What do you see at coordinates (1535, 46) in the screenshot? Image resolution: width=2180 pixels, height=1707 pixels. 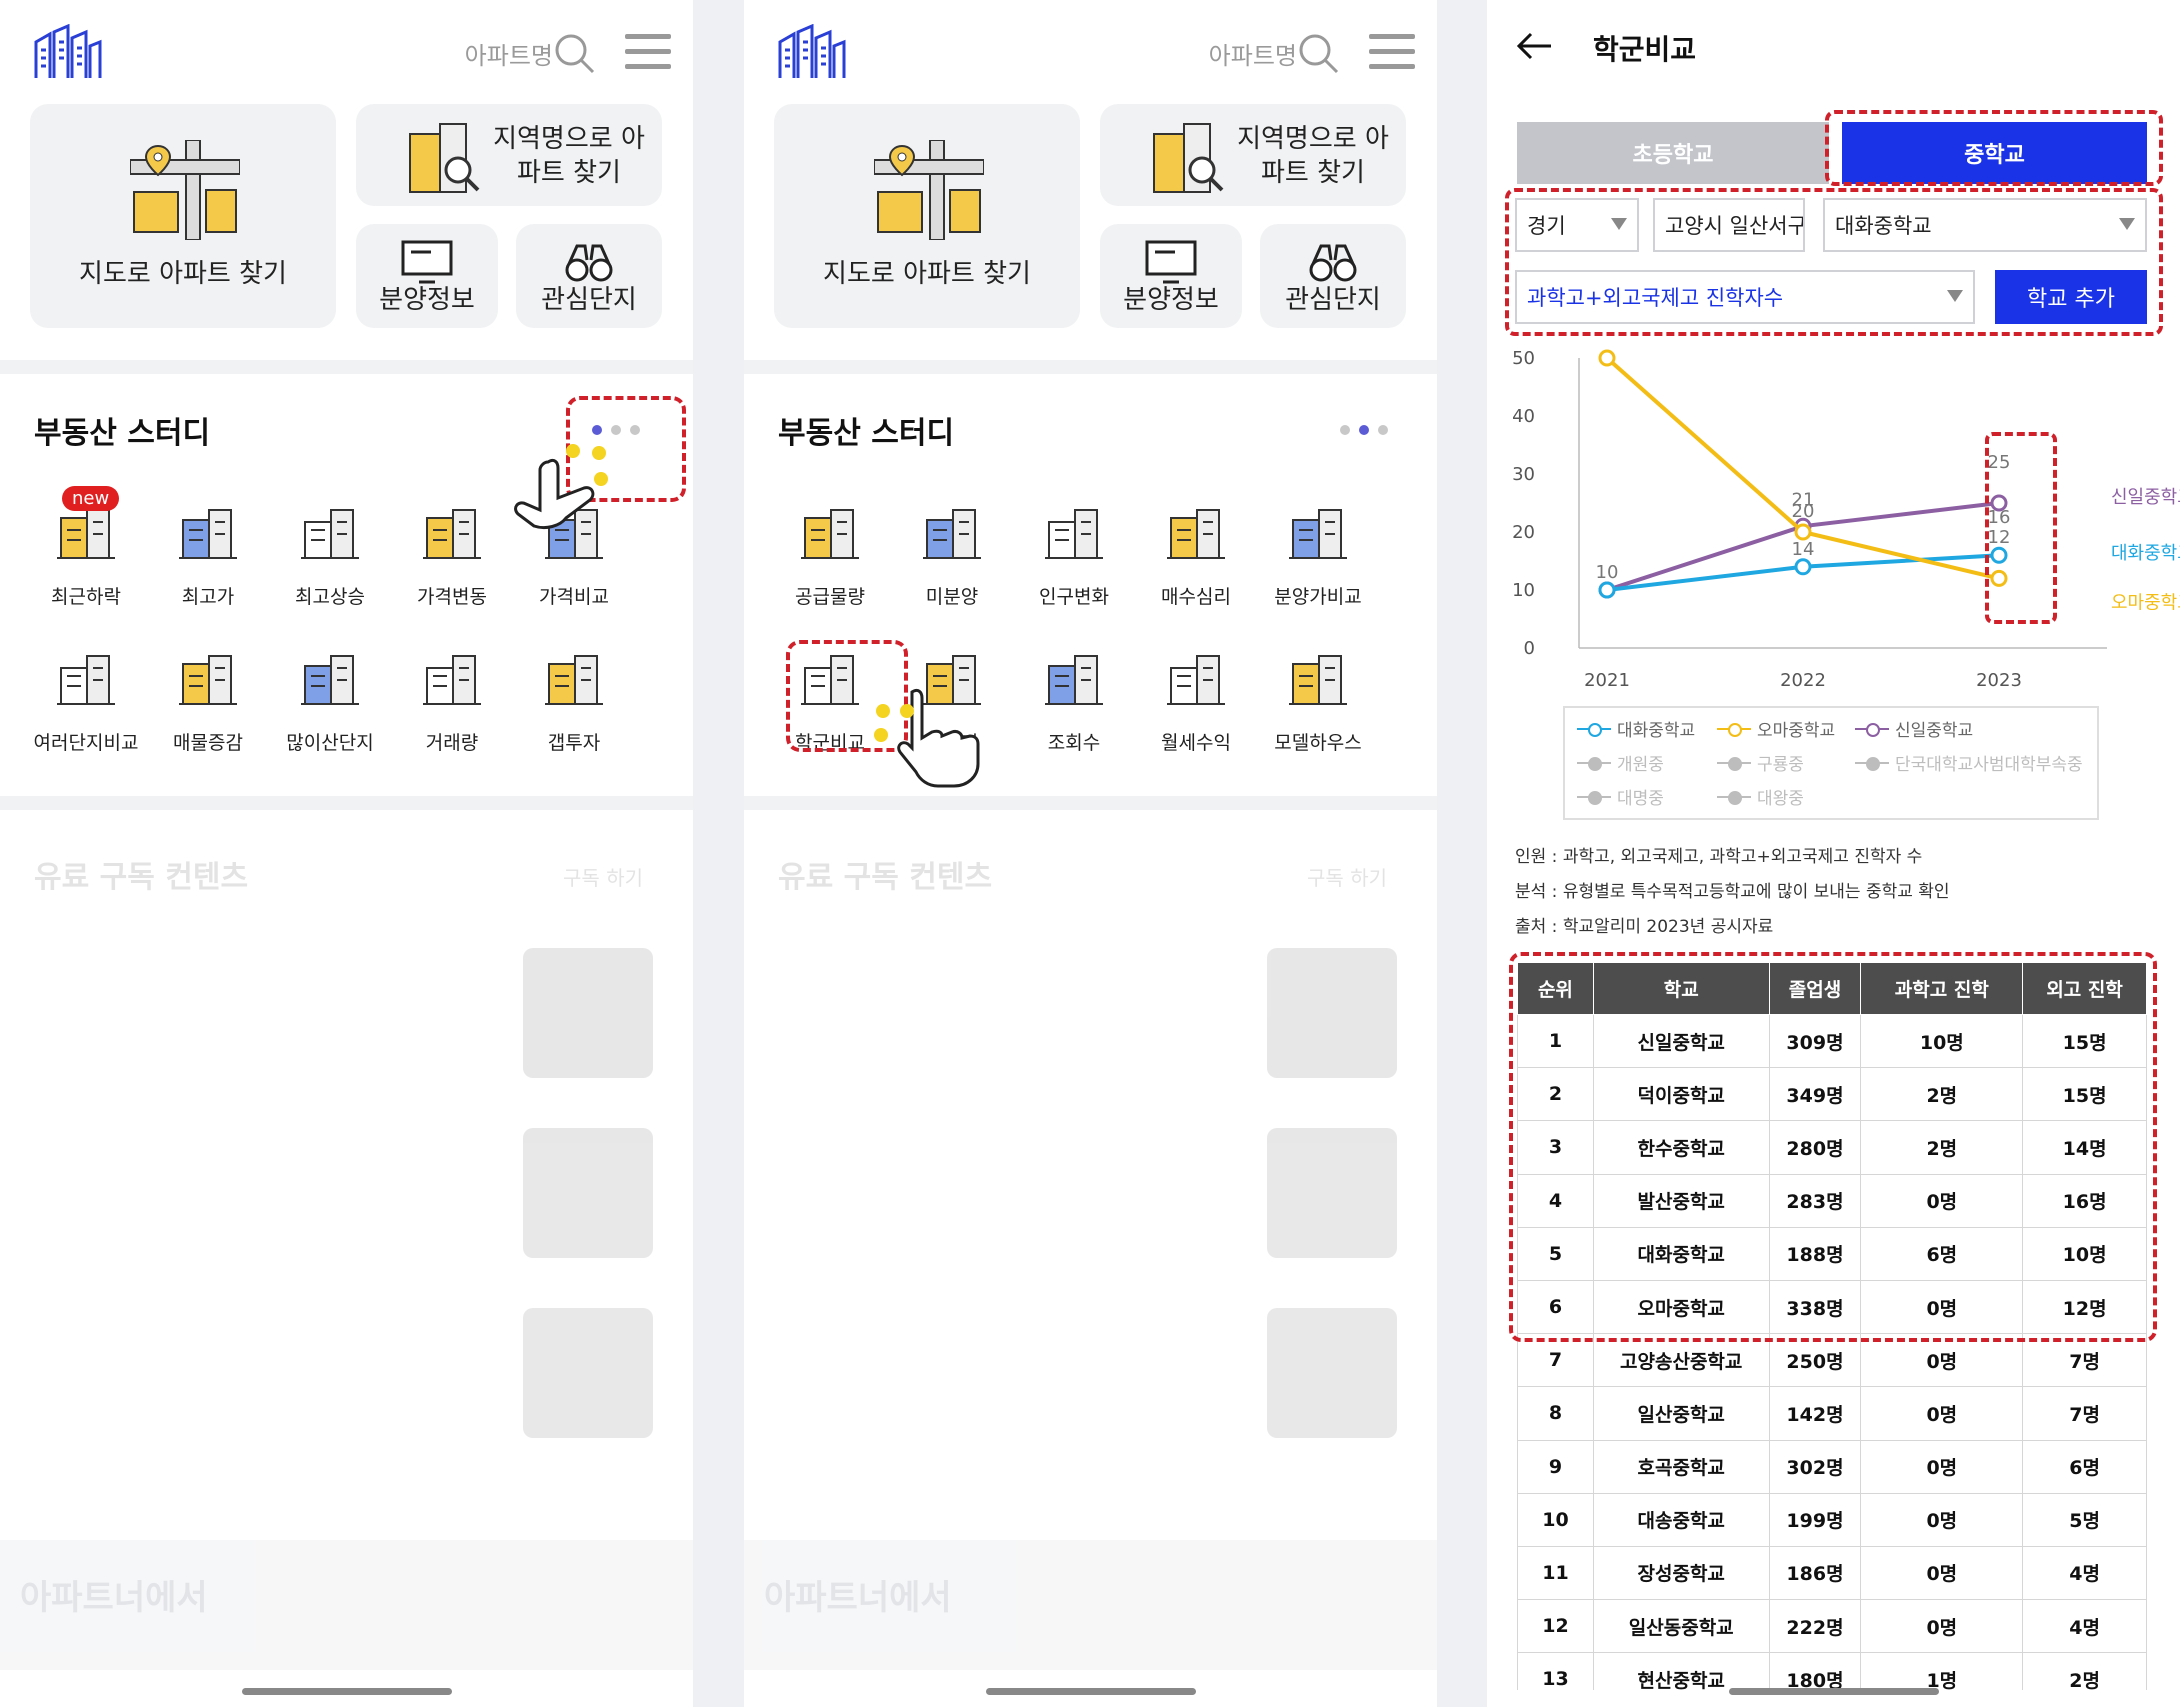 I see `back-arrow-icon` at bounding box center [1535, 46].